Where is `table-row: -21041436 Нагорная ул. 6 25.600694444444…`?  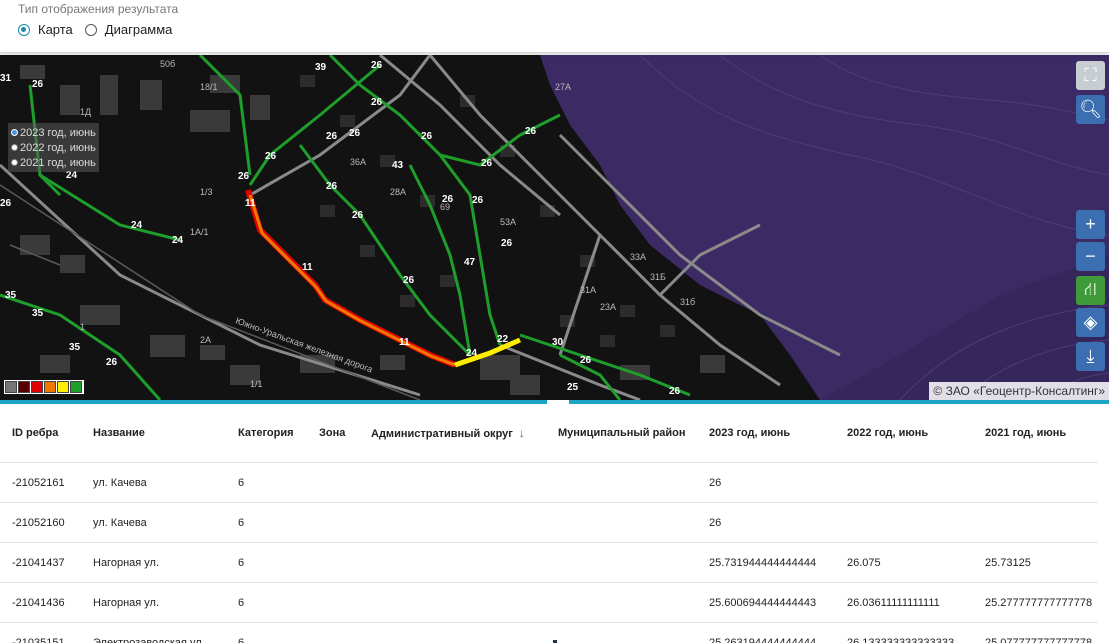 table-row: -21041436 Нагорная ул. 6 25.600694444444… is located at coordinates (549, 602).